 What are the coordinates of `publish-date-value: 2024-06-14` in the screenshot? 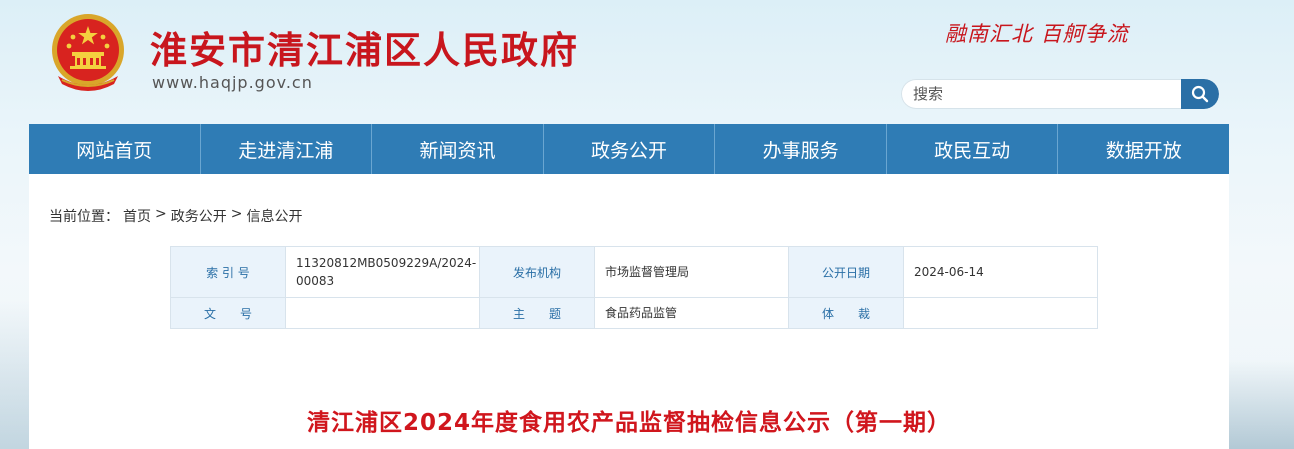 It's located at (1000, 272).